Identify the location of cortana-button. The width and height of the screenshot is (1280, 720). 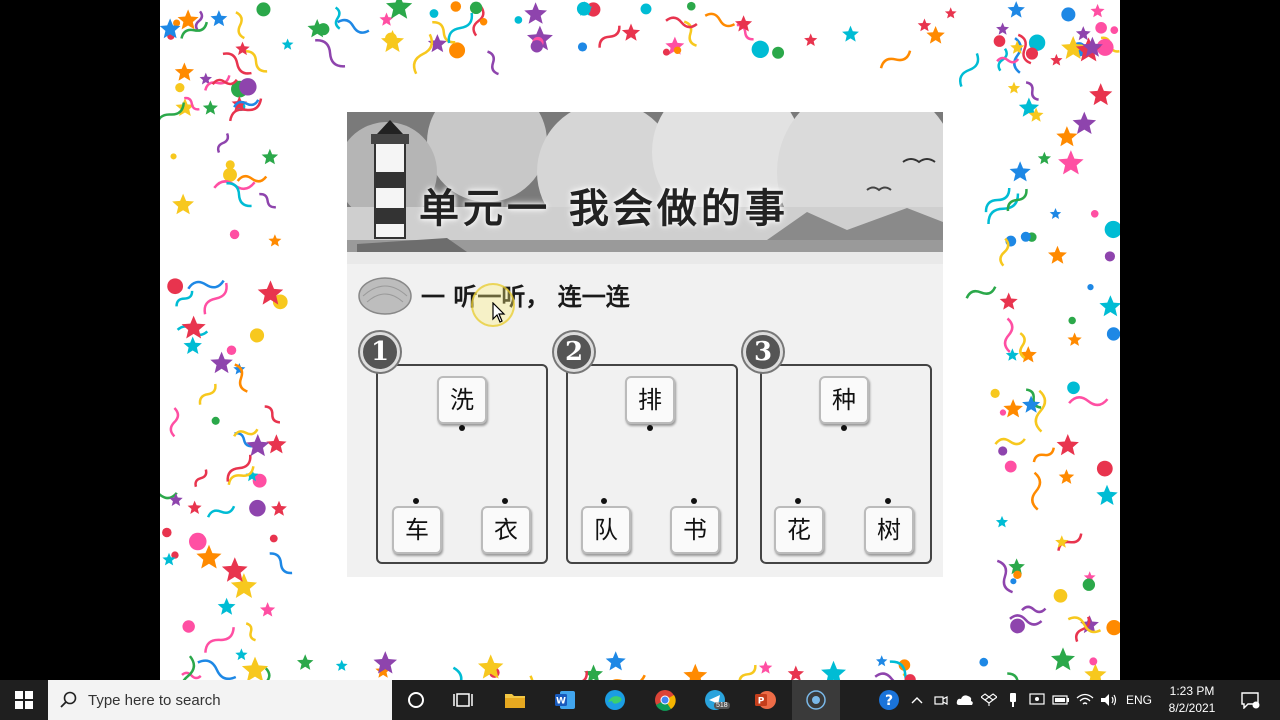
(416, 700).